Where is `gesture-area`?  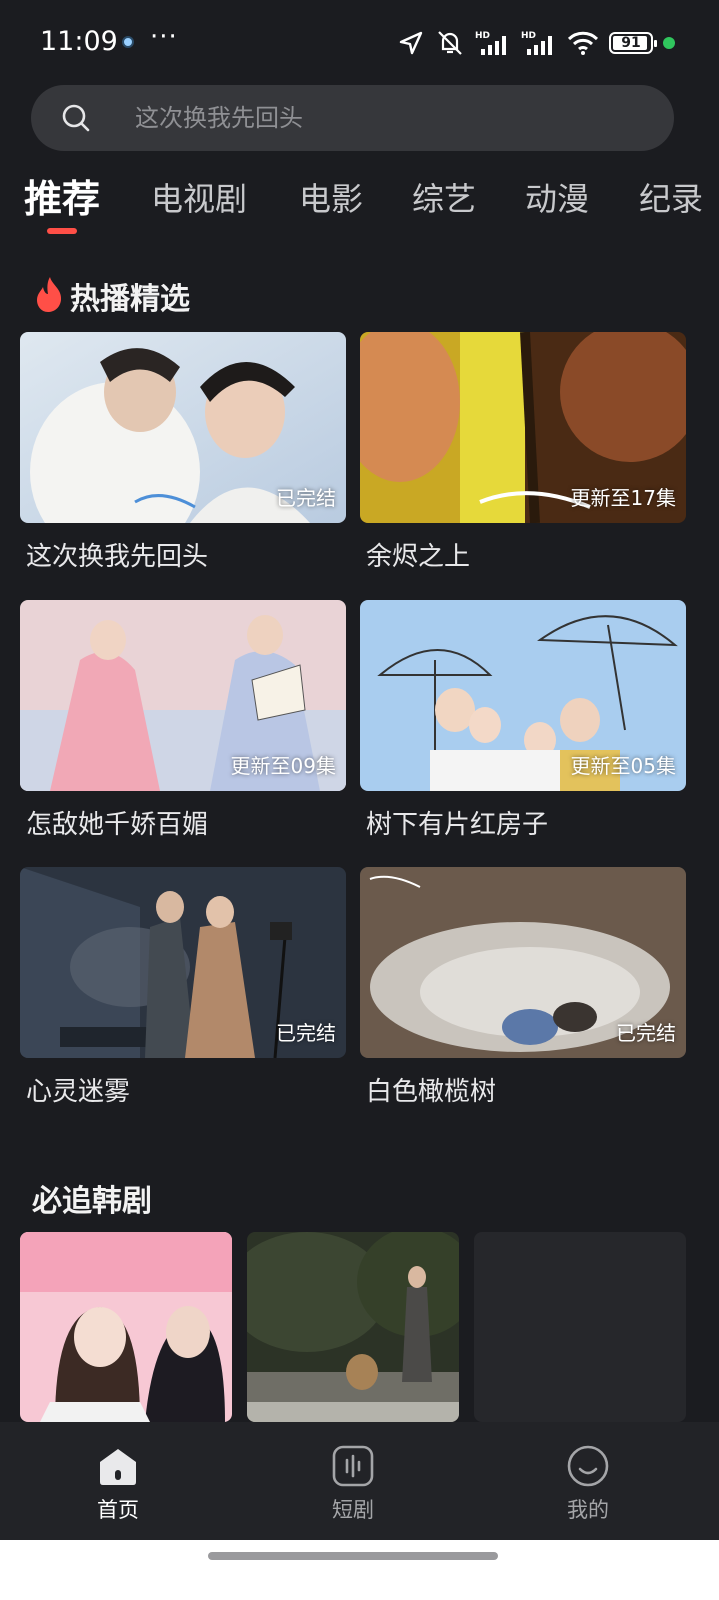 gesture-area is located at coordinates (359, 1570).